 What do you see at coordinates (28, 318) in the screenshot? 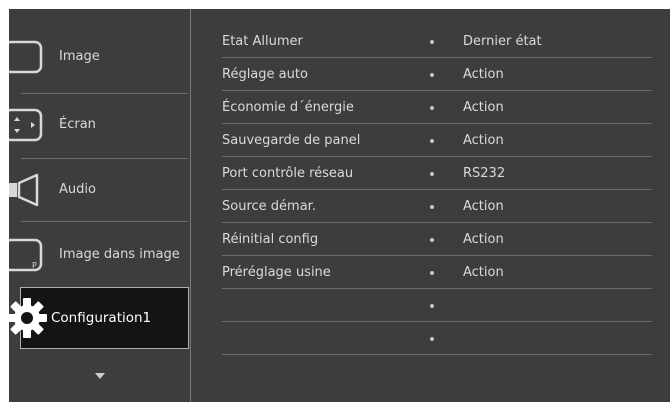
I see `gear-icon` at bounding box center [28, 318].